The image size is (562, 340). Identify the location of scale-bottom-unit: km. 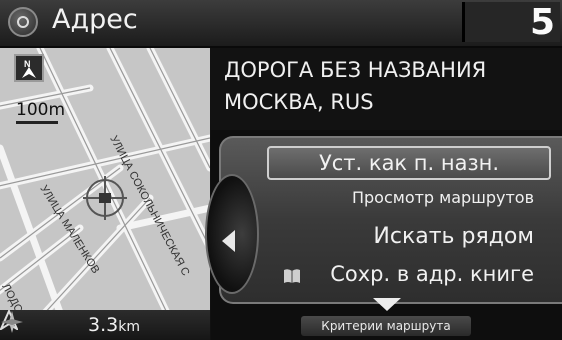
(129, 327).